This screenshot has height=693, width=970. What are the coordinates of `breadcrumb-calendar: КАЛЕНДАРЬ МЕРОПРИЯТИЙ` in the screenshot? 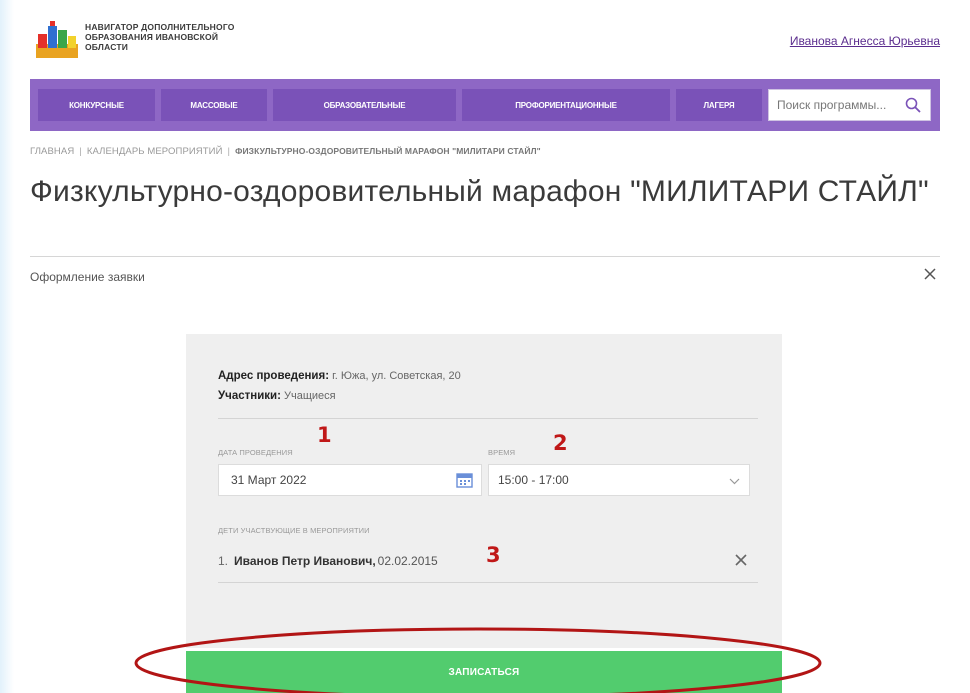 It's located at (155, 151).